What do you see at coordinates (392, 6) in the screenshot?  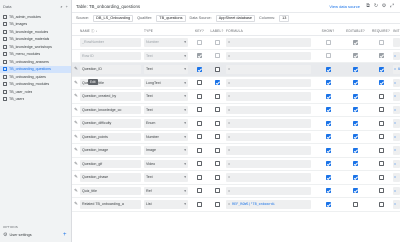 I see `expand-icon: ⤢` at bounding box center [392, 6].